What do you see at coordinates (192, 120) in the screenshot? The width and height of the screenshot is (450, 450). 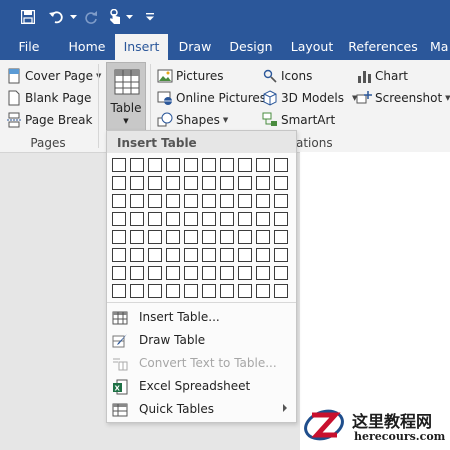 I see `shapes-button: Shapes ▼` at bounding box center [192, 120].